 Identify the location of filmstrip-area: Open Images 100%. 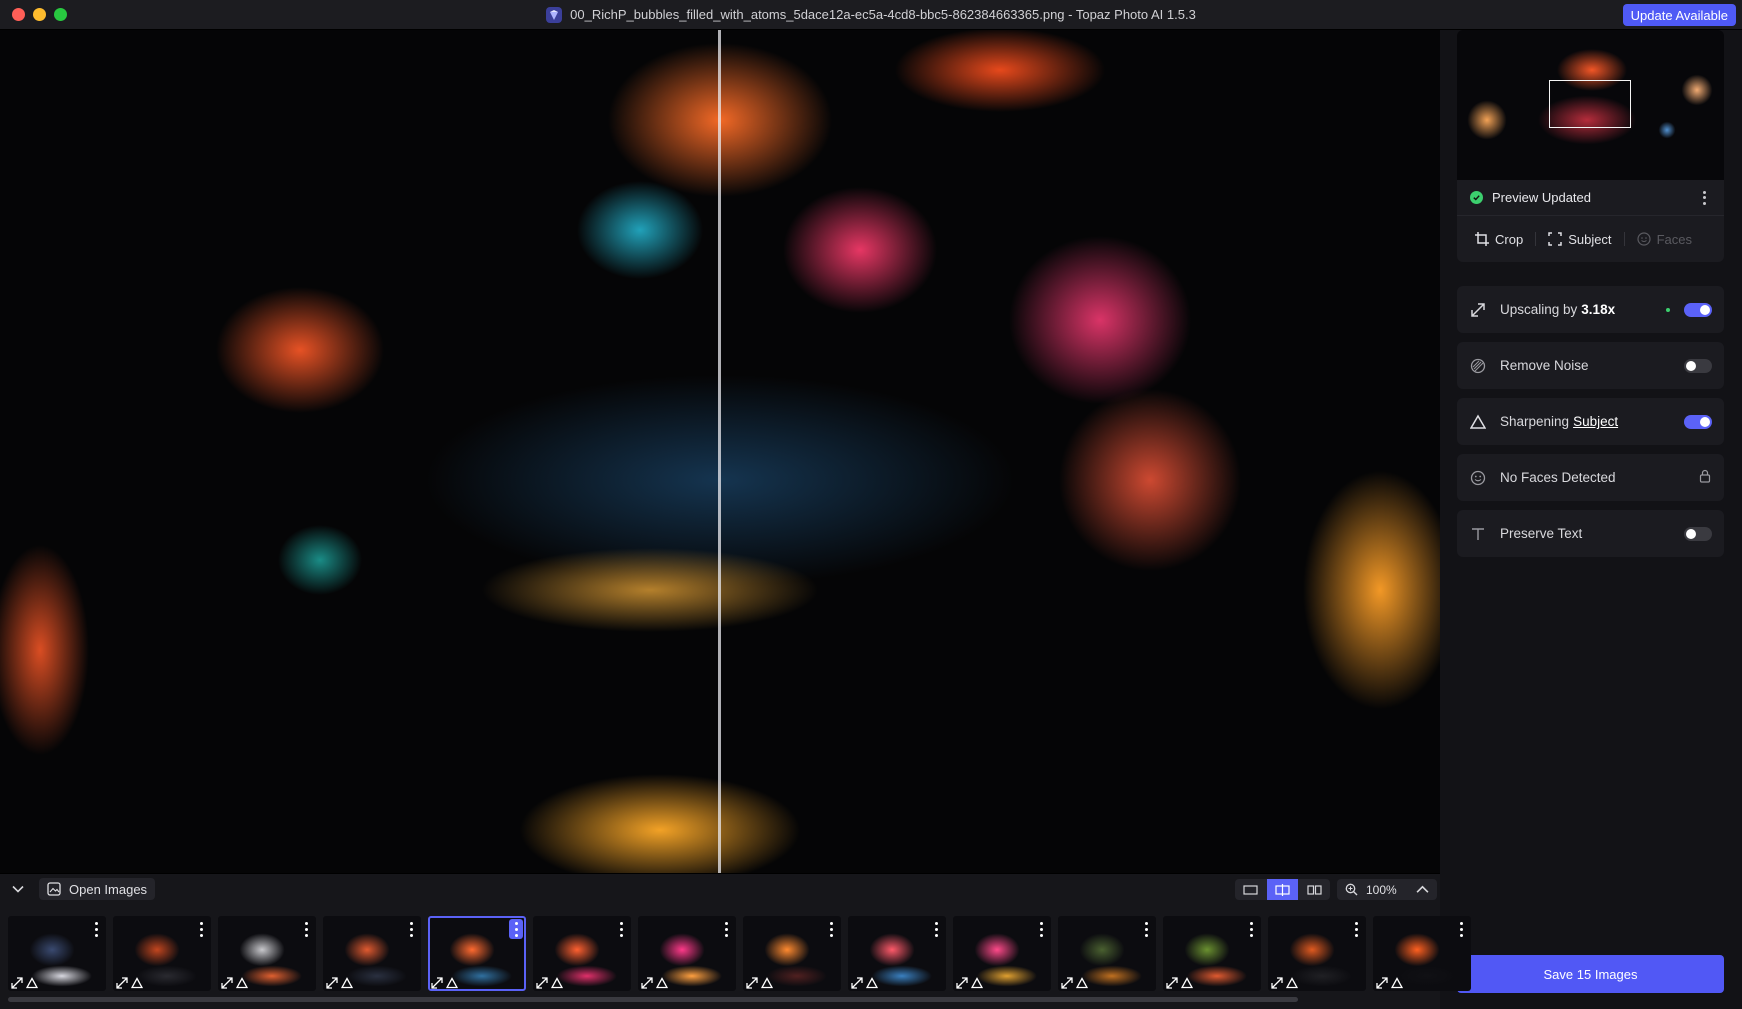
(735, 941).